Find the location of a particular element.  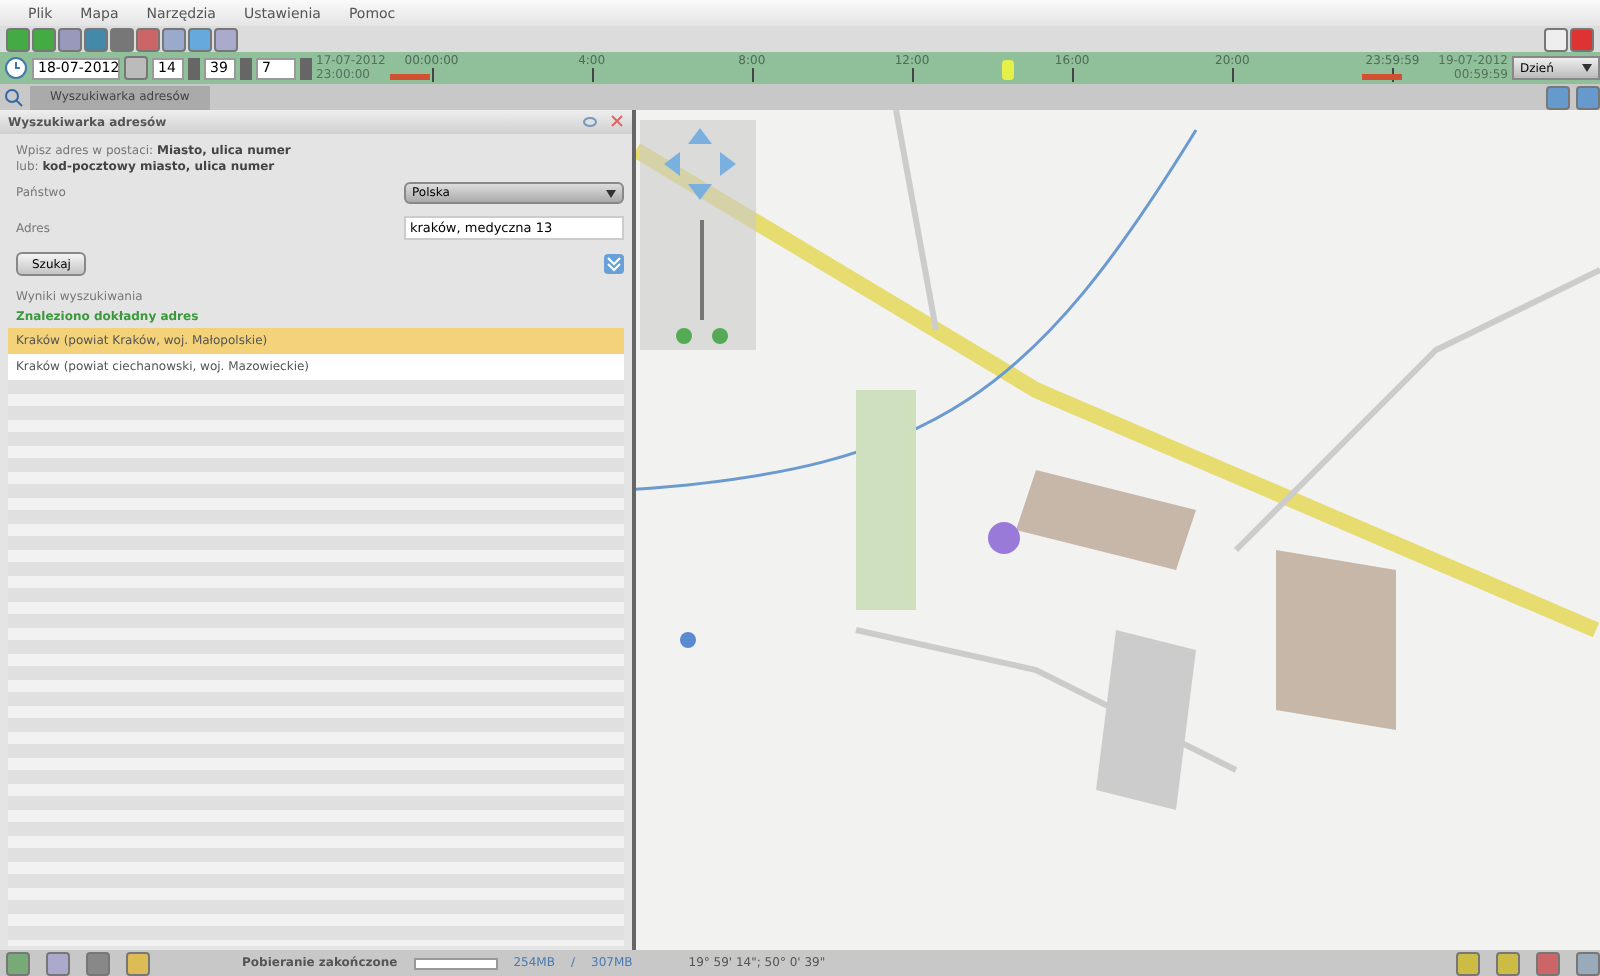

search-icon is located at coordinates (14, 97).